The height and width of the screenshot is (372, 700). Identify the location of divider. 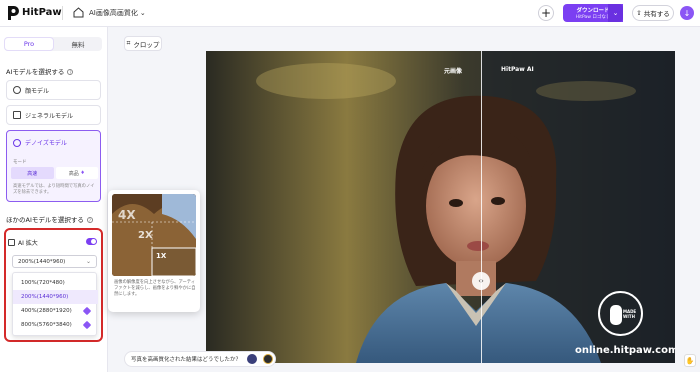
(62, 13).